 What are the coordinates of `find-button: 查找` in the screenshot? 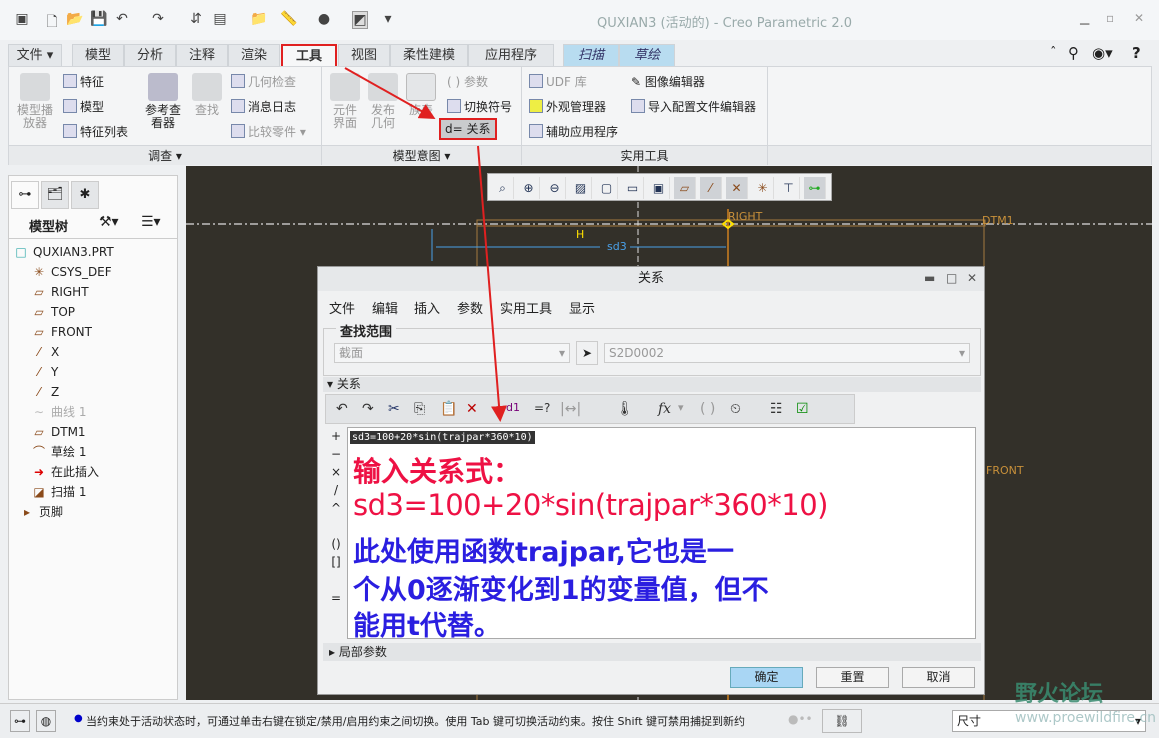 It's located at (207, 95).